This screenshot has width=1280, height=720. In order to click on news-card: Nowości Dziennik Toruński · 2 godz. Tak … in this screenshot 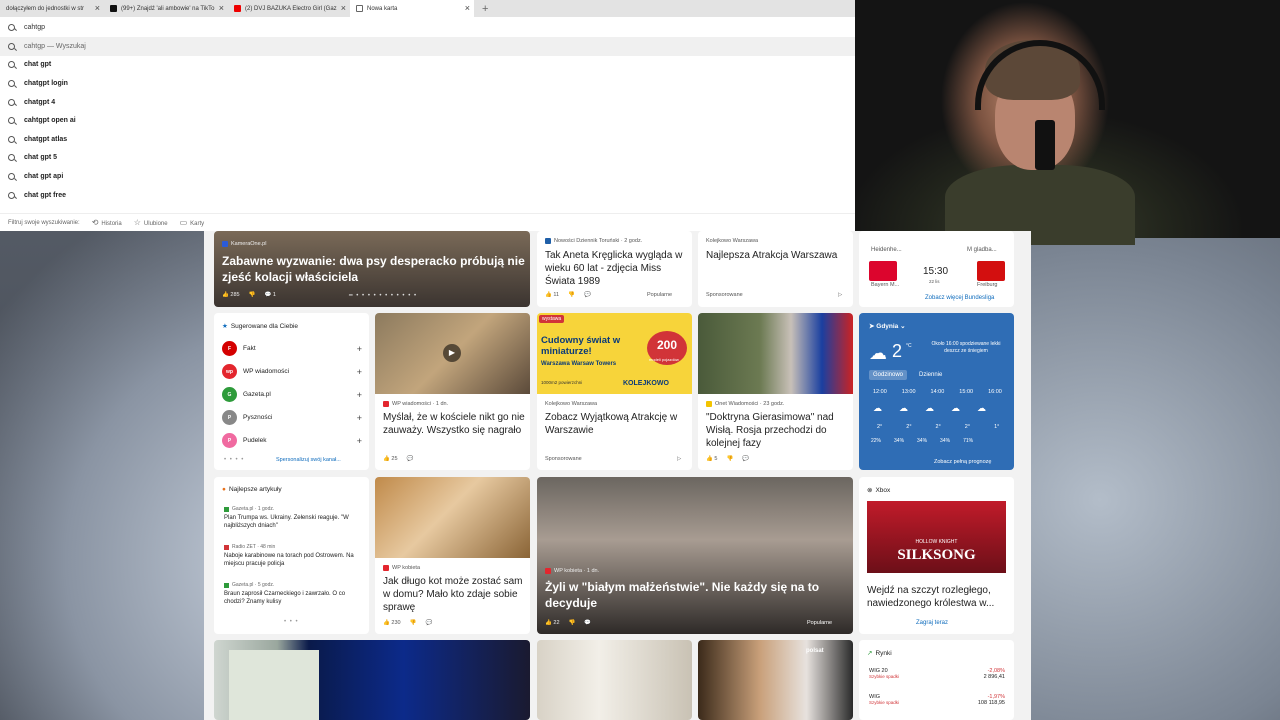, I will do `click(614, 269)`.